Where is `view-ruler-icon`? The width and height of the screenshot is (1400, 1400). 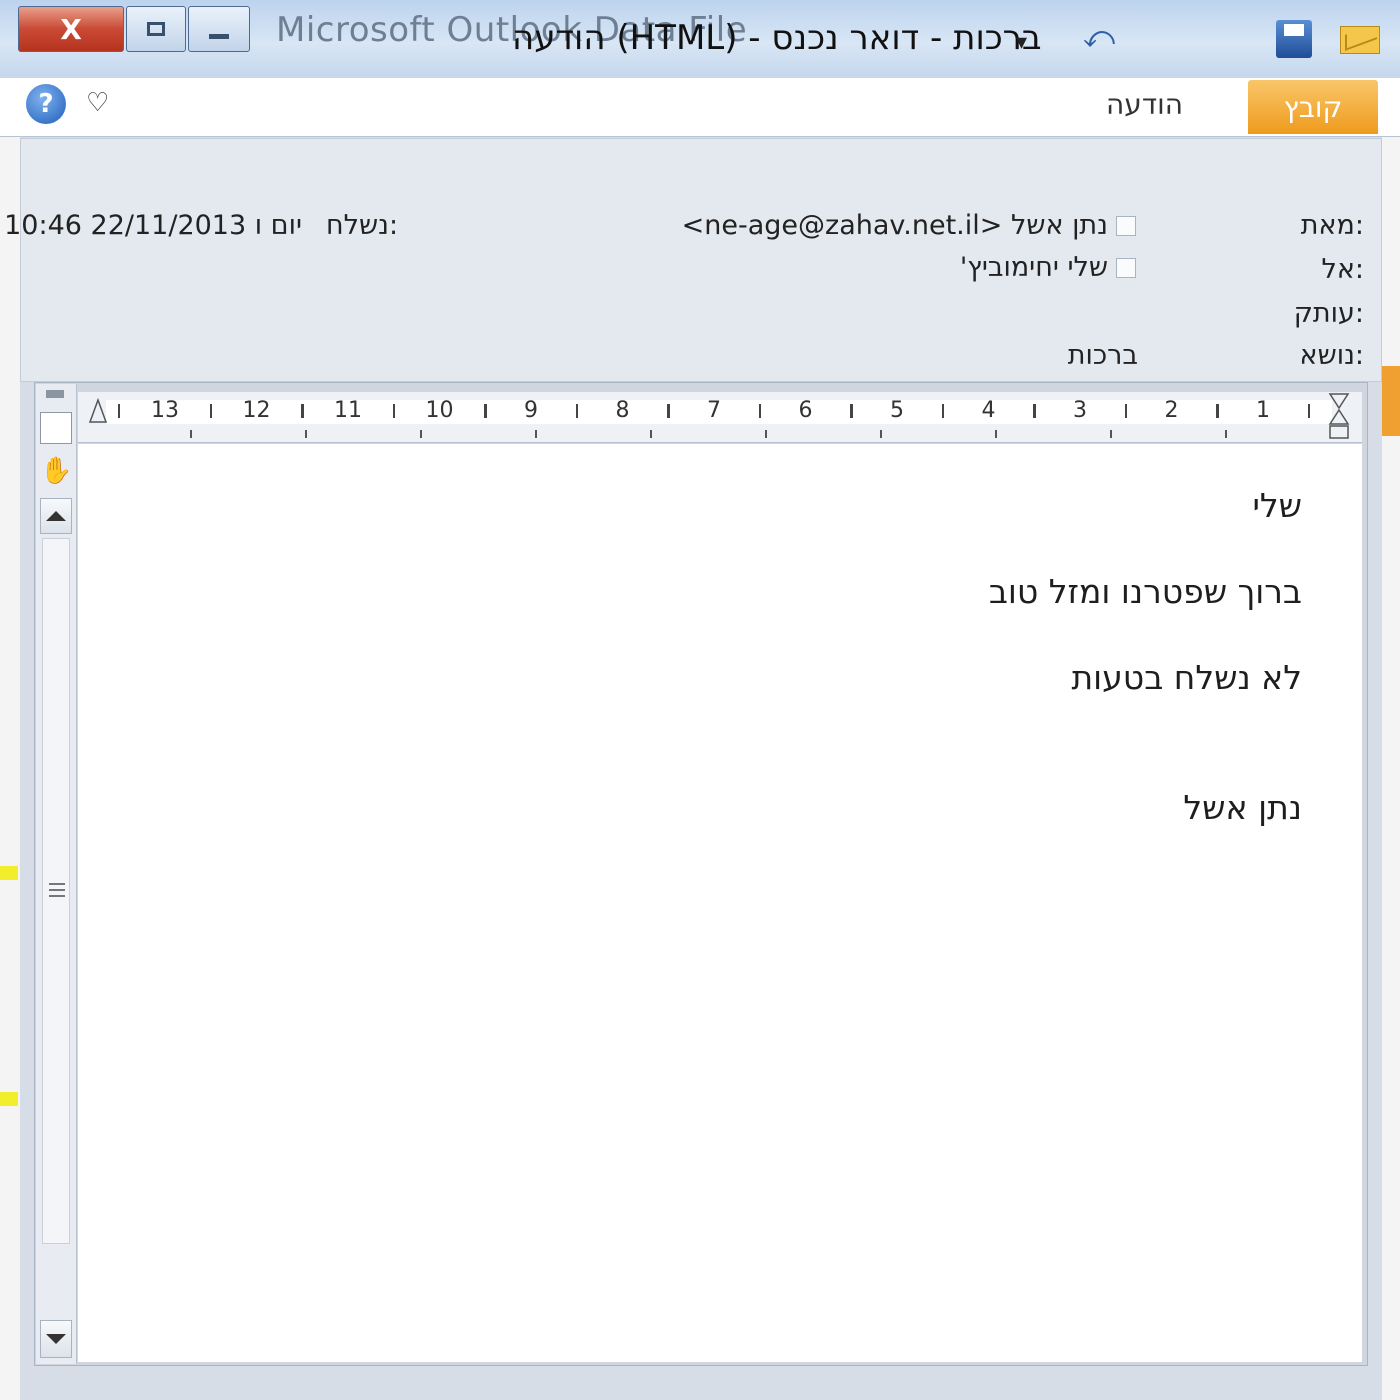
view-ruler-icon is located at coordinates (56, 428).